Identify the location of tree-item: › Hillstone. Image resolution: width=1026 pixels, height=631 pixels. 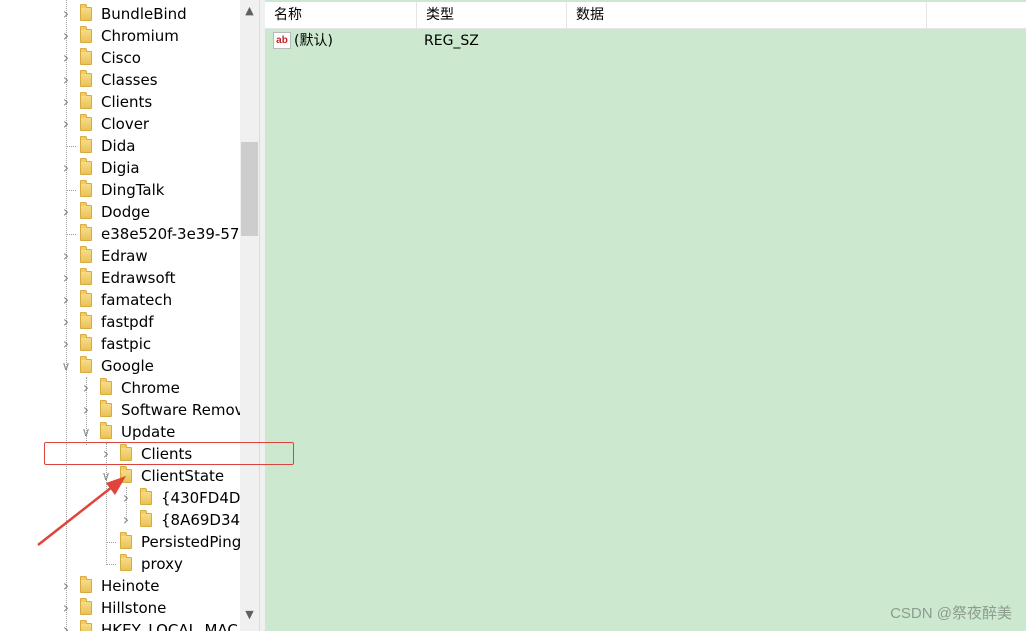
(120, 608).